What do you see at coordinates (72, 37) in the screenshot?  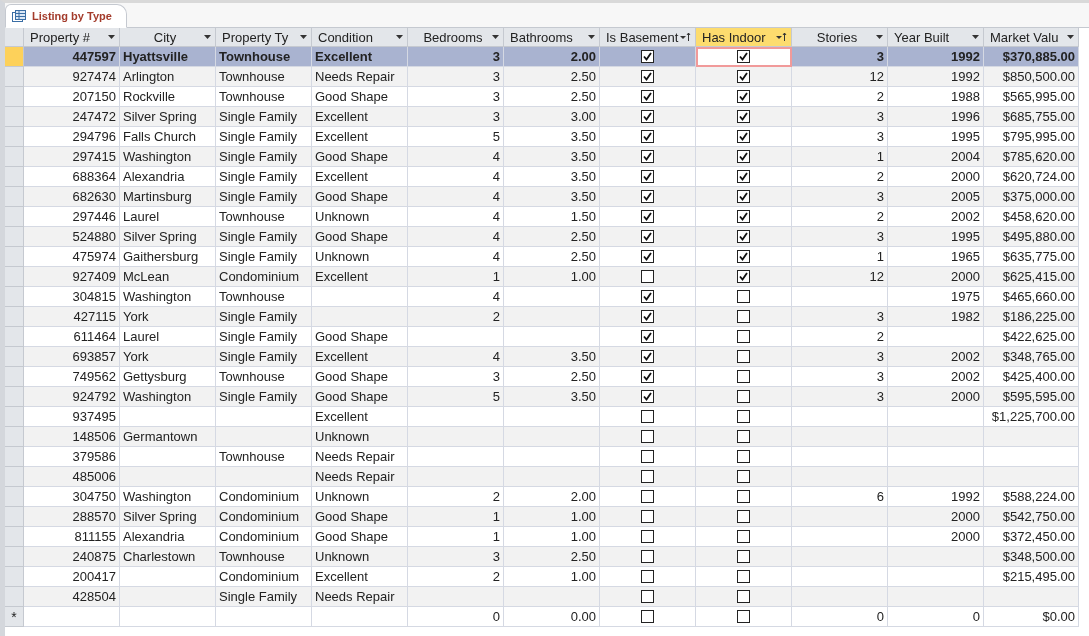 I see `column-header: Property #` at bounding box center [72, 37].